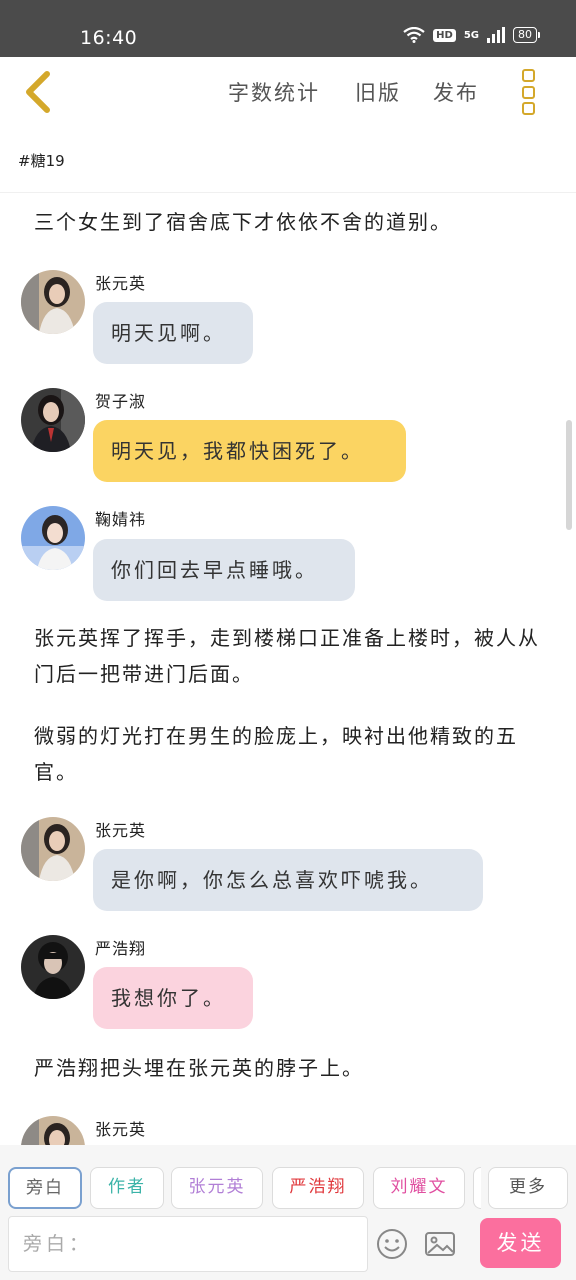 The height and width of the screenshot is (1280, 576). What do you see at coordinates (45, 1188) in the screenshot?
I see `role-chip-narration: 旁白` at bounding box center [45, 1188].